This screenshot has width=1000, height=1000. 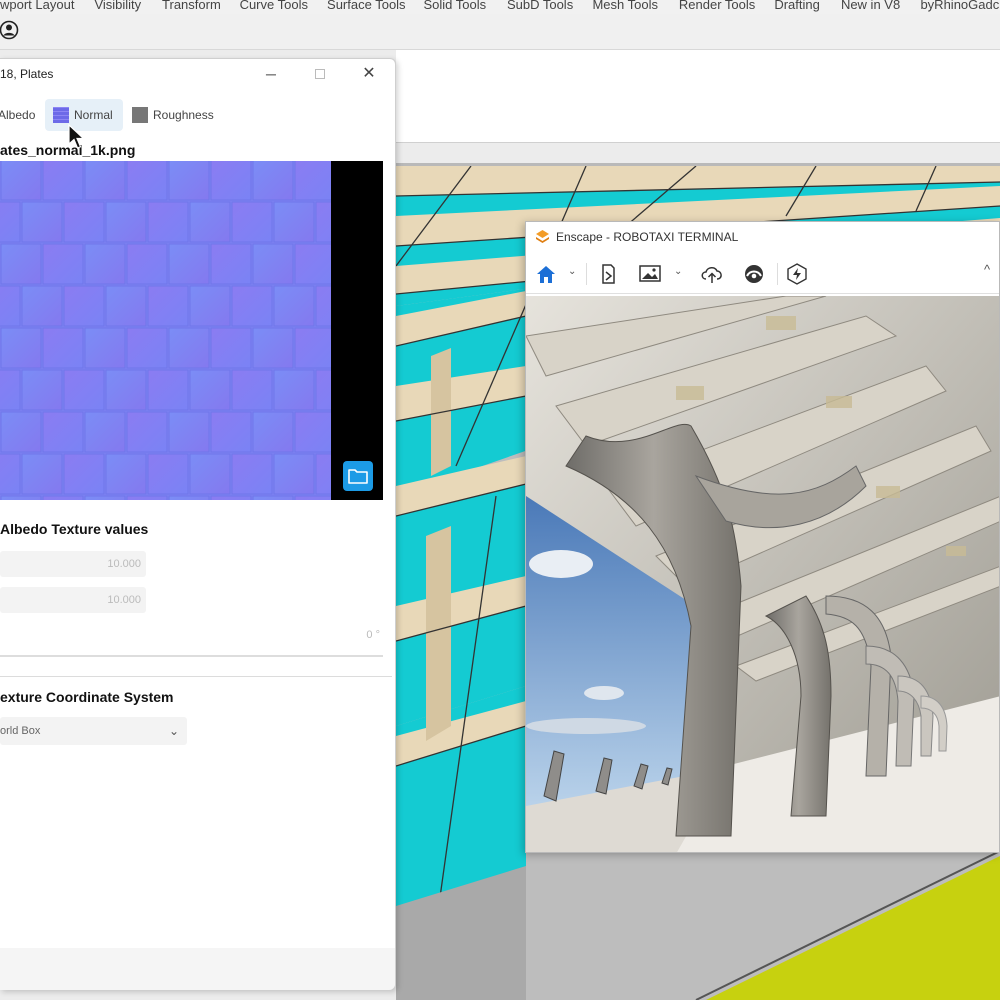 I want to click on home-icon, so click(x=546, y=274).